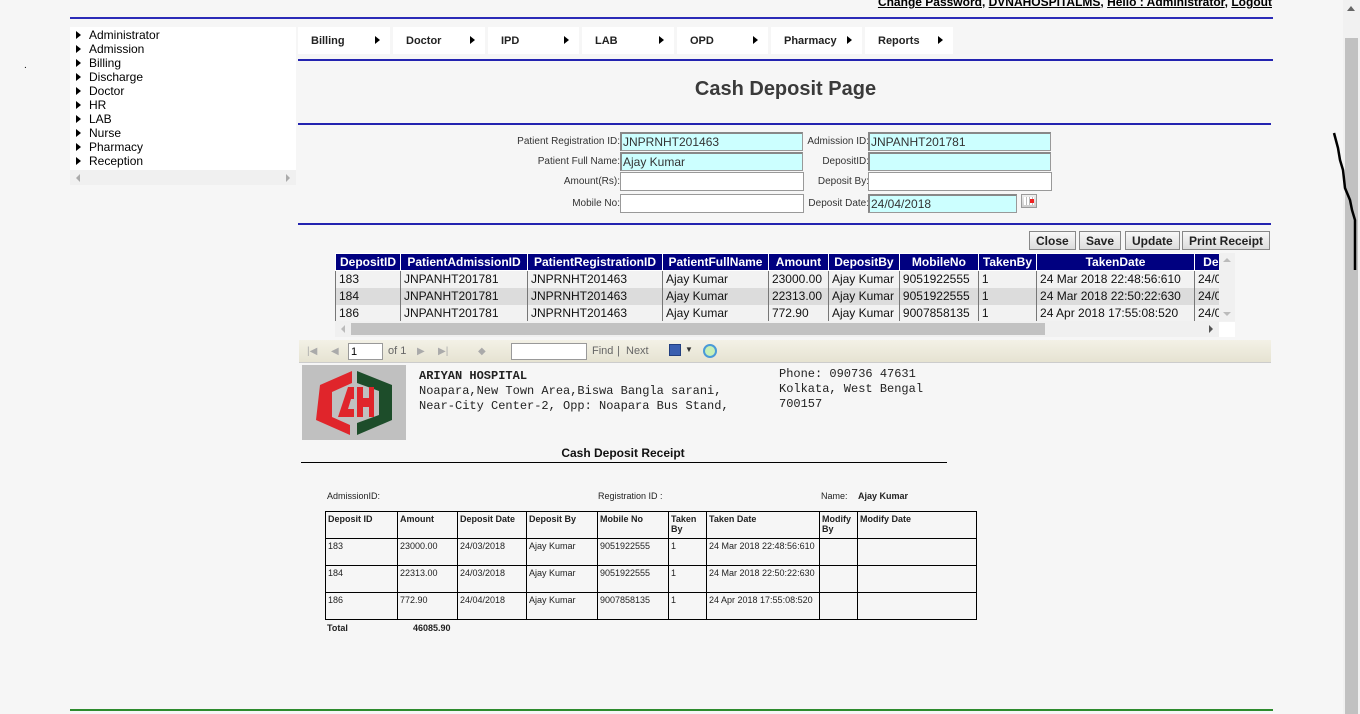 The width and height of the screenshot is (1360, 714). What do you see at coordinates (1045, 4) in the screenshot?
I see `app-name-link: DVNAHOSPITALMS` at bounding box center [1045, 4].